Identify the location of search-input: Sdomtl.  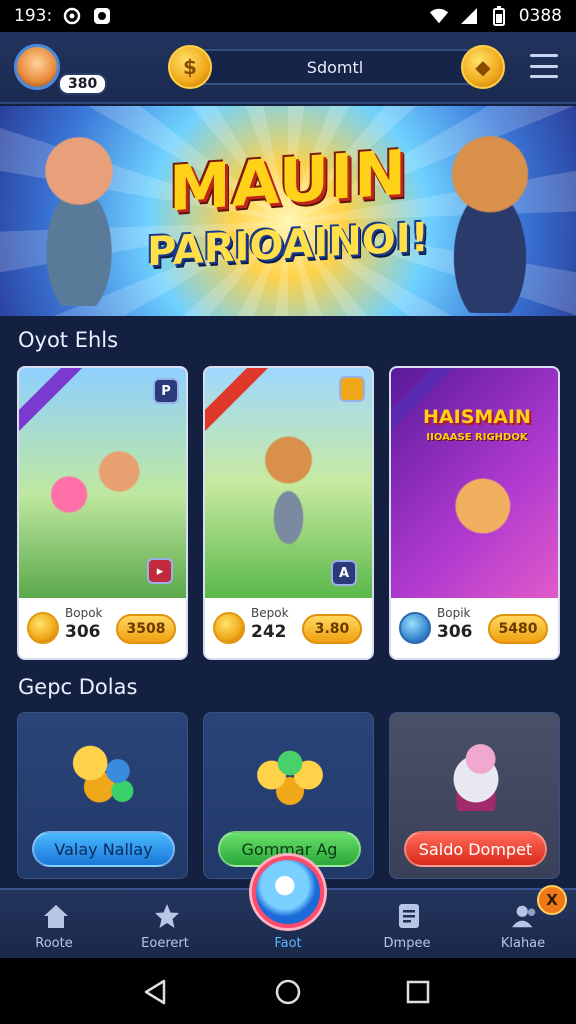
(335, 67).